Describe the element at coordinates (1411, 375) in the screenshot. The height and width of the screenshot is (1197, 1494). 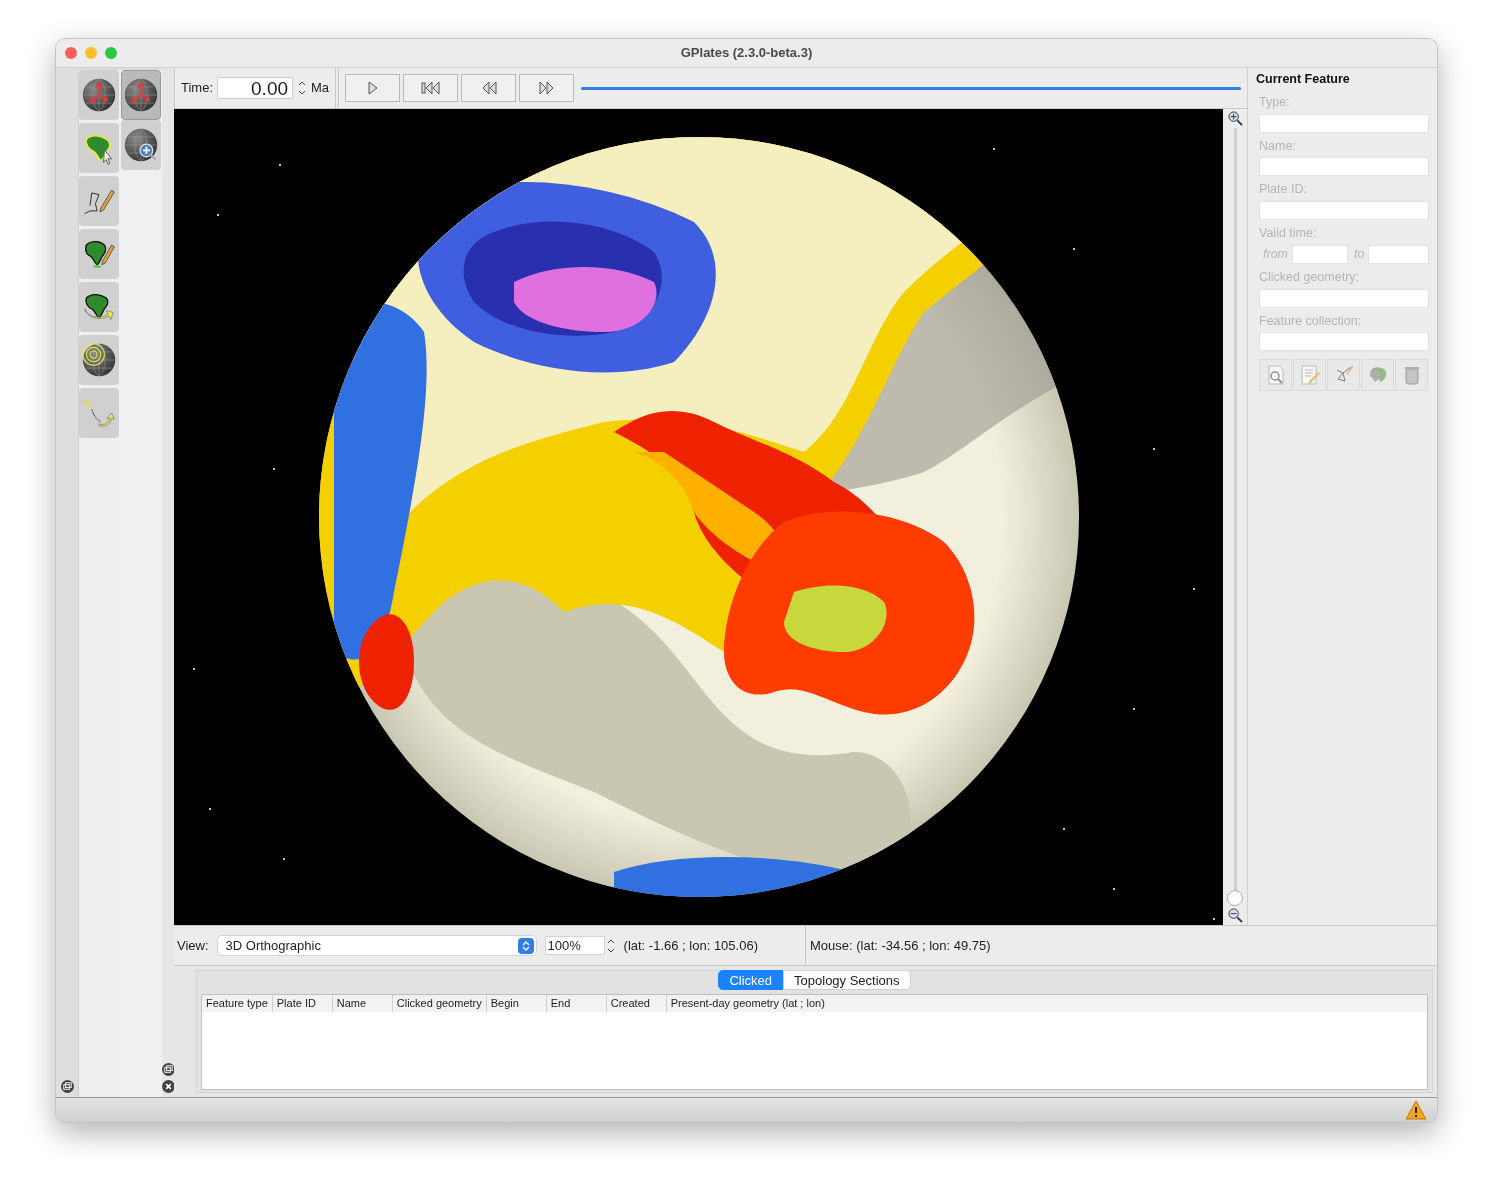
I see `delete-feature-button` at that location.